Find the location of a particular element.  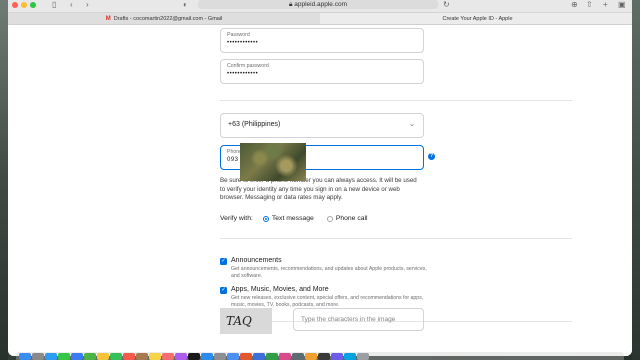

confirm-password-label: Confirm password is located at coordinates (248, 66).